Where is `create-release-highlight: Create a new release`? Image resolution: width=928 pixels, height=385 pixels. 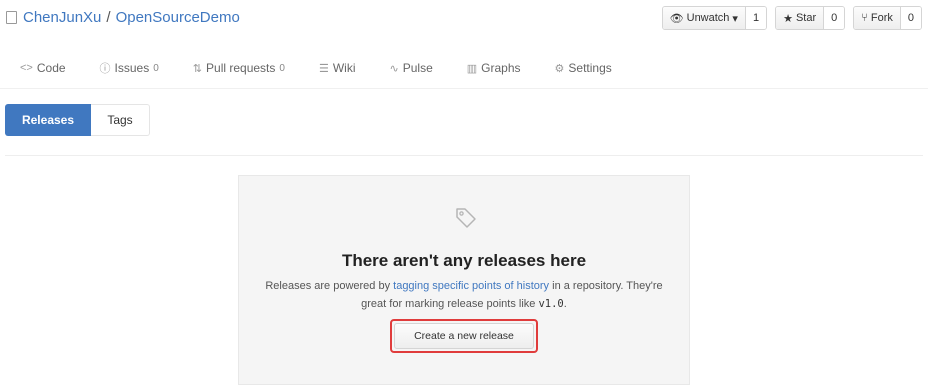 create-release-highlight: Create a new release is located at coordinates (464, 336).